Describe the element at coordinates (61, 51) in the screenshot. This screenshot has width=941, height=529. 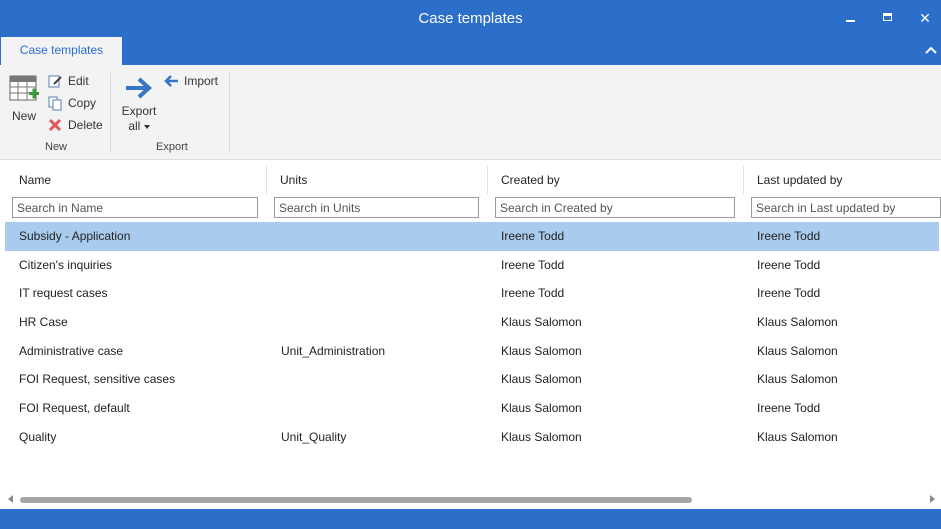
I see `tab-case-templates: Case templates` at that location.